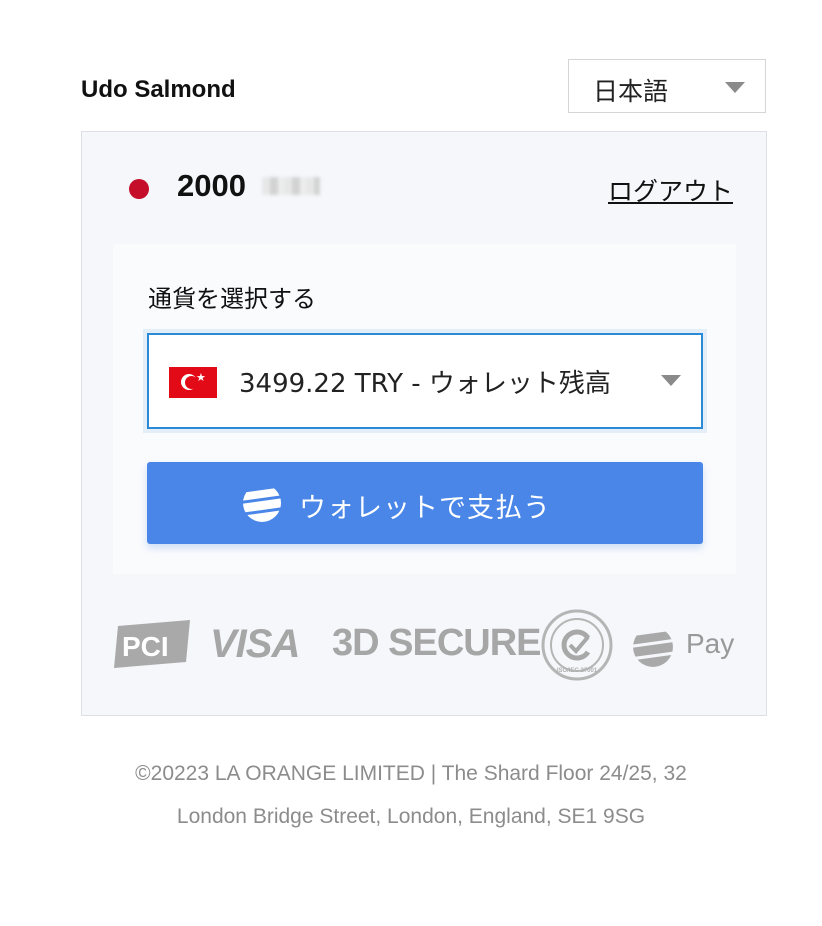 This screenshot has width=822, height=926. What do you see at coordinates (631, 91) in the screenshot?
I see `language-selected-value: 日本語` at bounding box center [631, 91].